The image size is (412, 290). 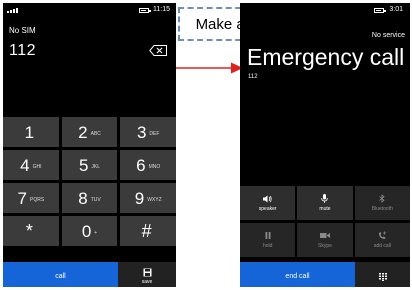 What do you see at coordinates (22, 30) in the screenshot?
I see `carrier-label: No SIM` at bounding box center [22, 30].